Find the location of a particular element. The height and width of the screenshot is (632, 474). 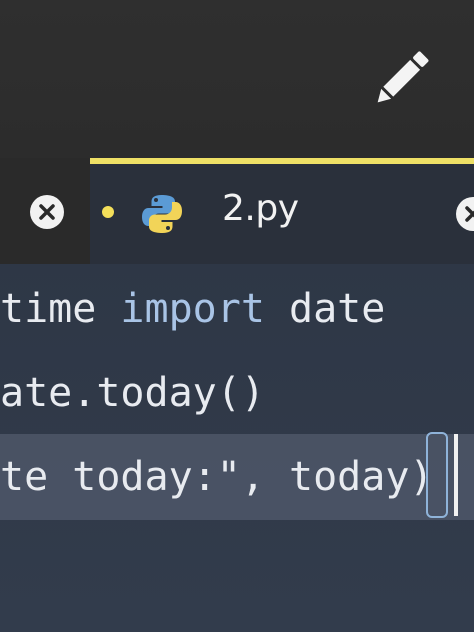

edit-button is located at coordinates (401, 79).